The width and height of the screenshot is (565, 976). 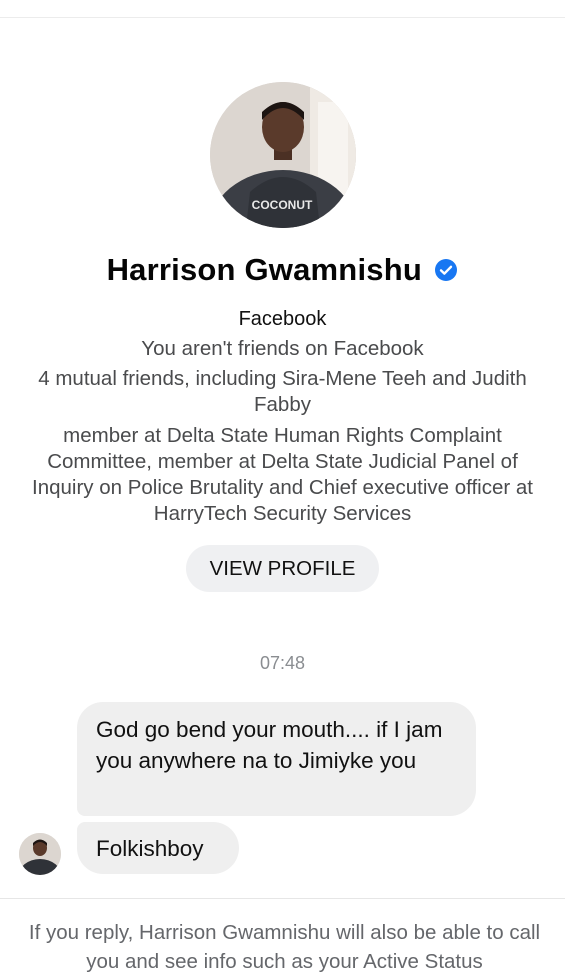 What do you see at coordinates (282, 348) in the screenshot?
I see `friend-status: You aren't friends on Facebook` at bounding box center [282, 348].